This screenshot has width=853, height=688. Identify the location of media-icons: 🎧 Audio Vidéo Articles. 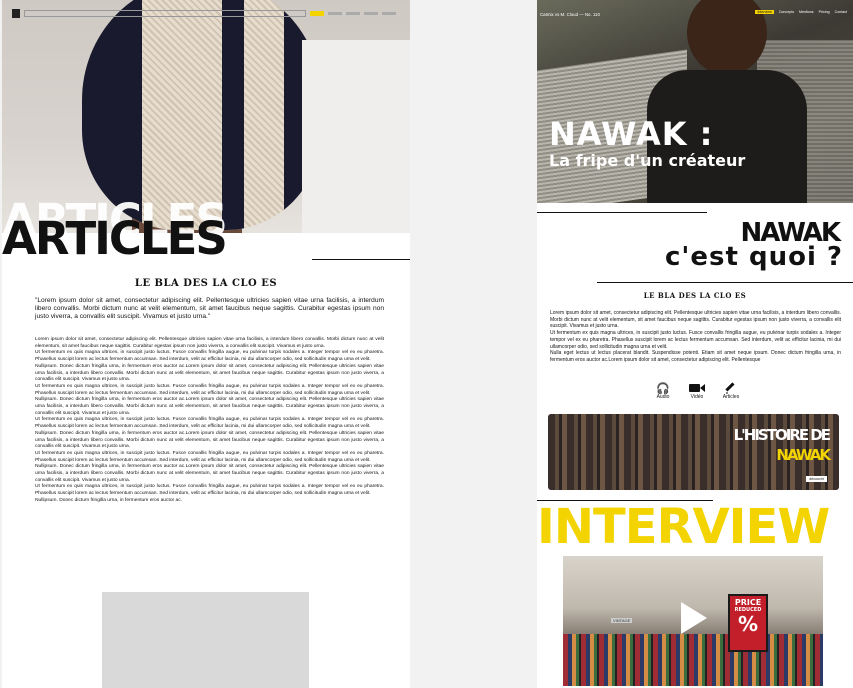
(697, 391).